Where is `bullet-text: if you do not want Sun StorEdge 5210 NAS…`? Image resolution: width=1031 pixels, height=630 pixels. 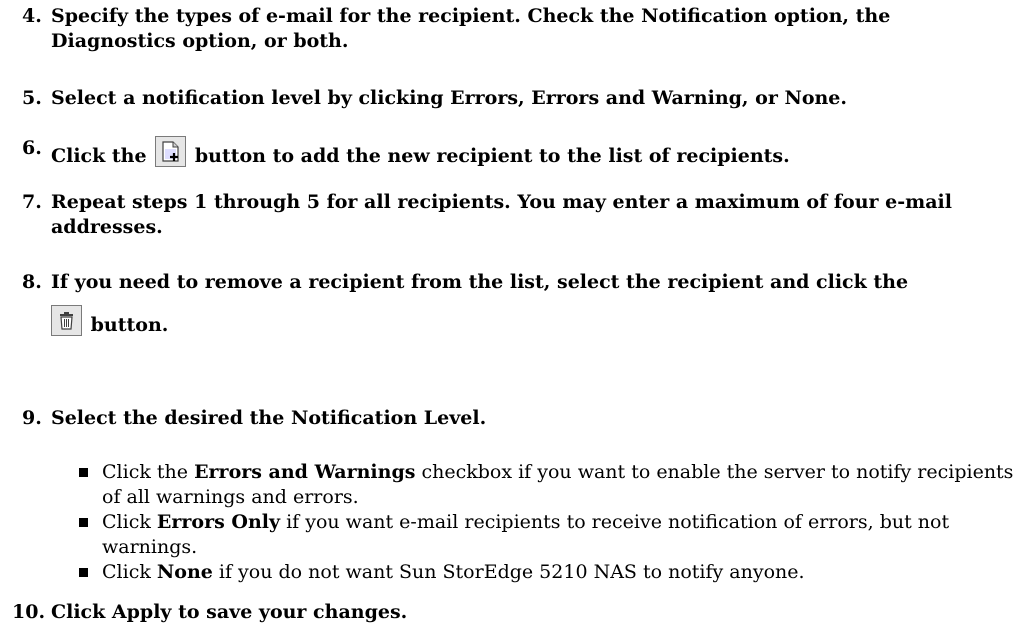 bullet-text: if you do not want Sun StorEdge 5210 NAS… is located at coordinates (511, 572).